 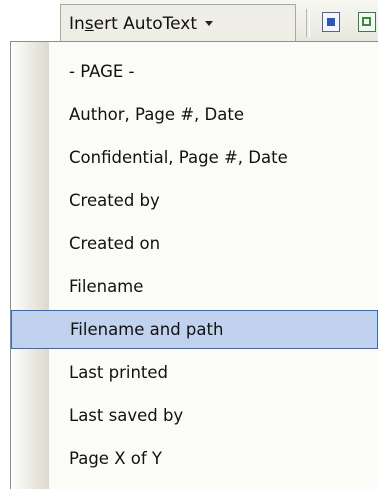 I want to click on header-footer-toolbar: Insert AutoText, so click(x=189, y=21).